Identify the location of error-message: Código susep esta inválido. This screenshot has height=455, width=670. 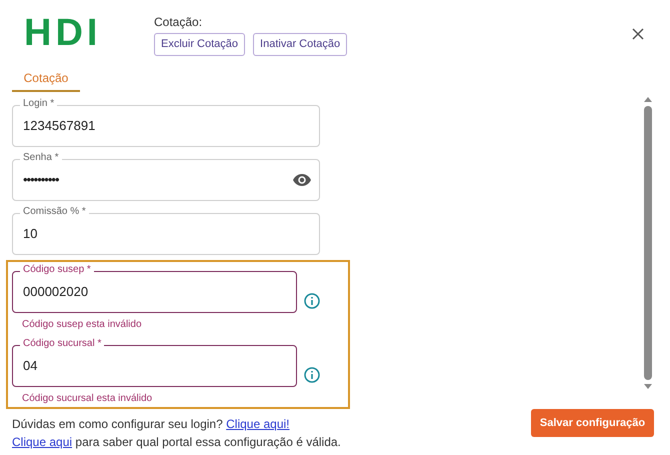
(82, 325).